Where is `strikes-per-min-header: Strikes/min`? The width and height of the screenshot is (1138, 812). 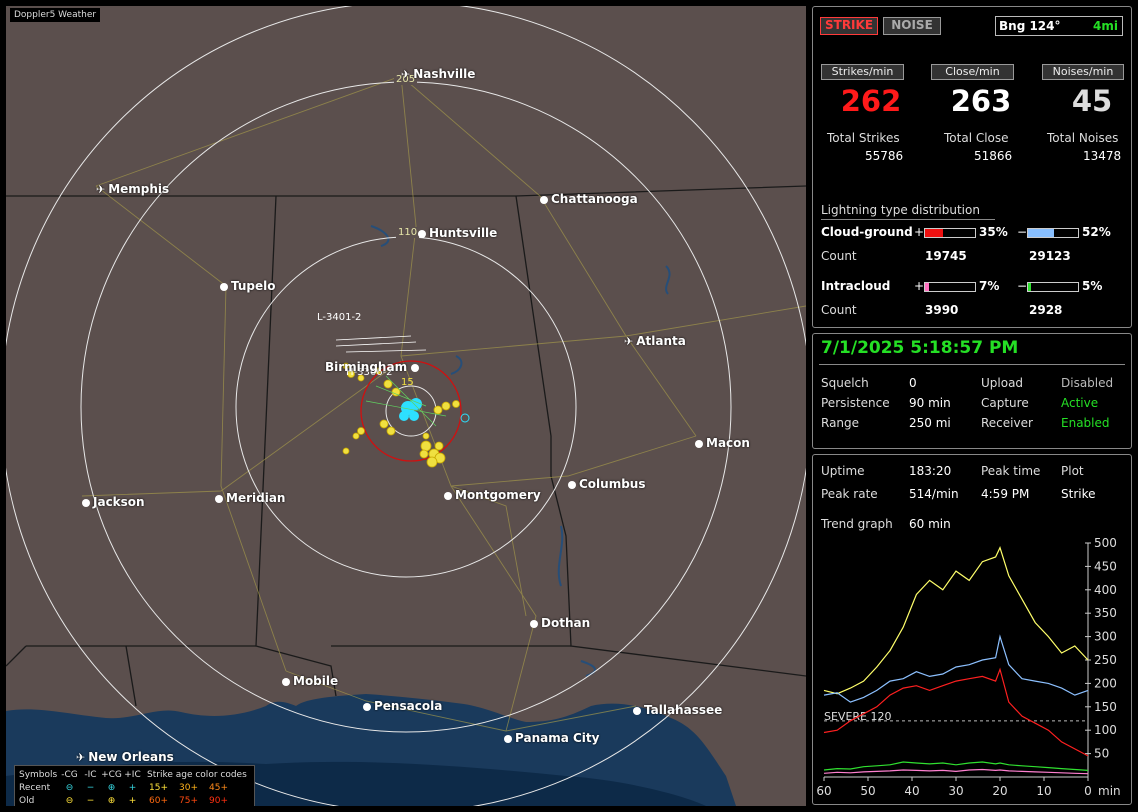
strikes-per-min-header: Strikes/min is located at coordinates (862, 72).